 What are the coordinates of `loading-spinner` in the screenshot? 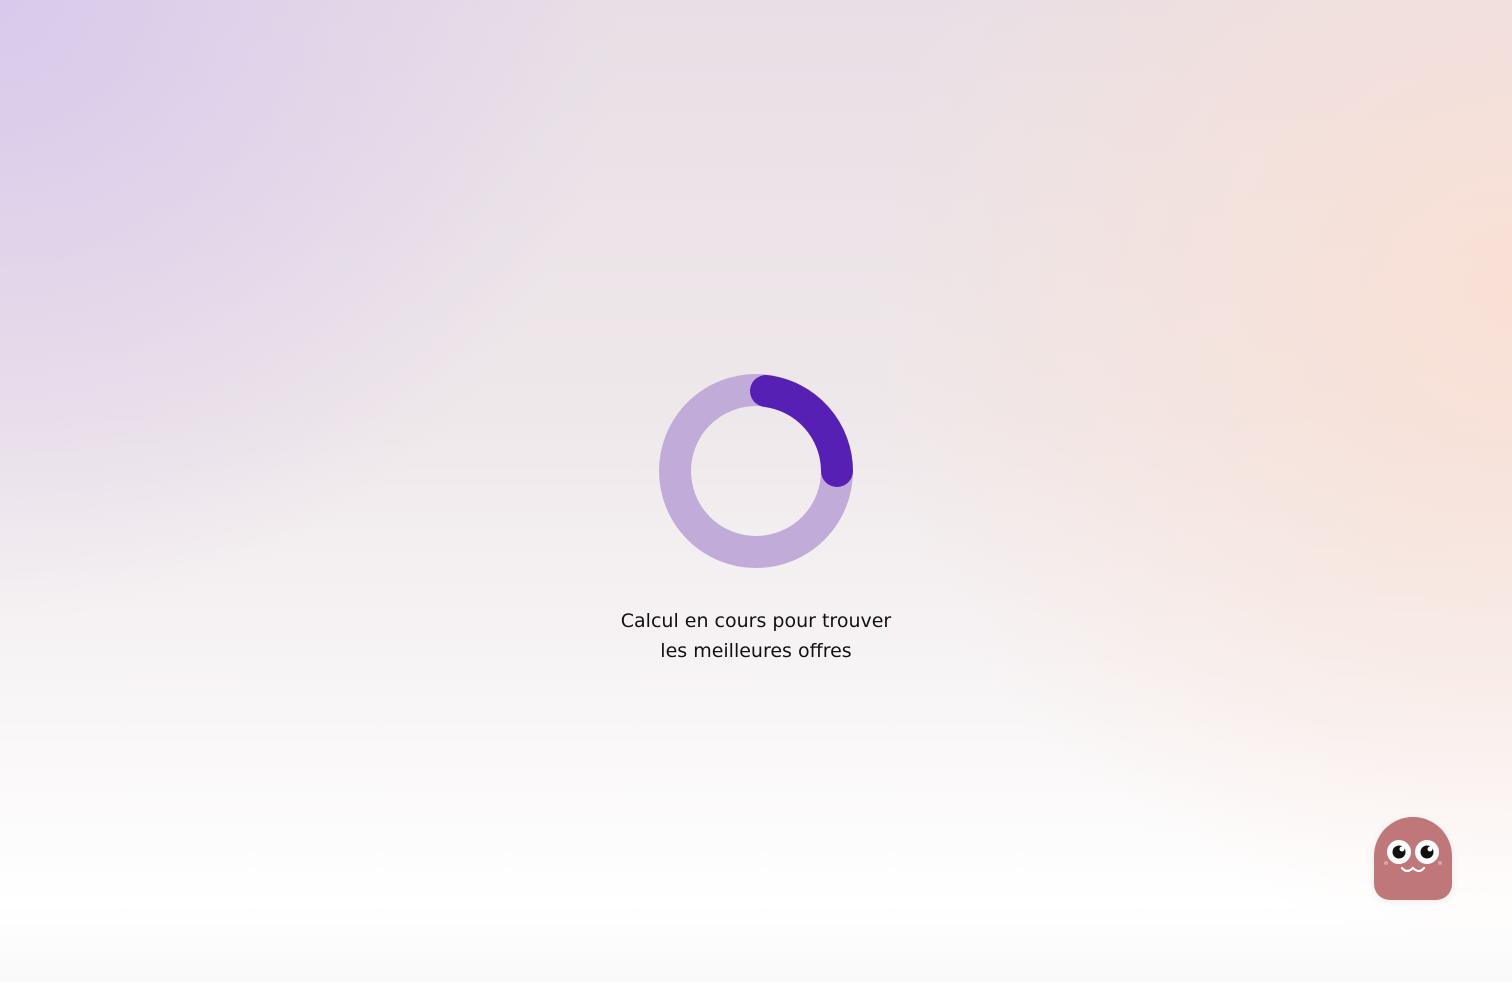 It's located at (756, 471).